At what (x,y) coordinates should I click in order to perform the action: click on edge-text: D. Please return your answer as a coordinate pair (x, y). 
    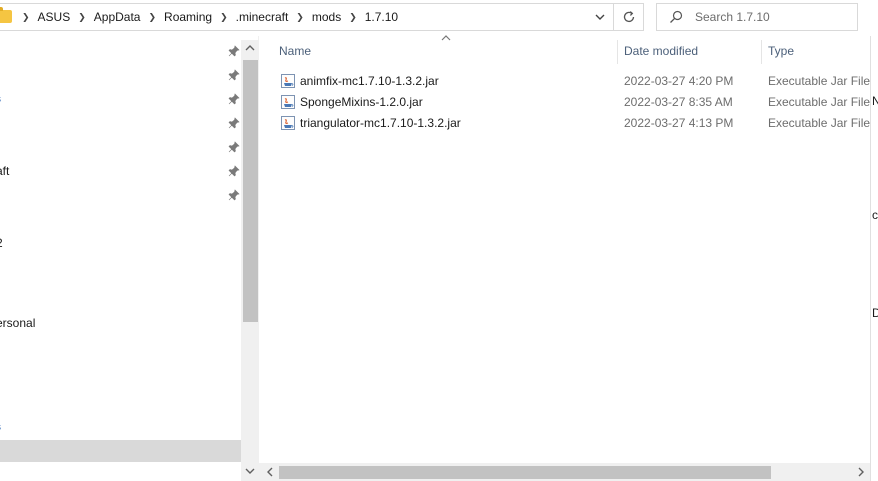
    Looking at the image, I should click on (875, 313).